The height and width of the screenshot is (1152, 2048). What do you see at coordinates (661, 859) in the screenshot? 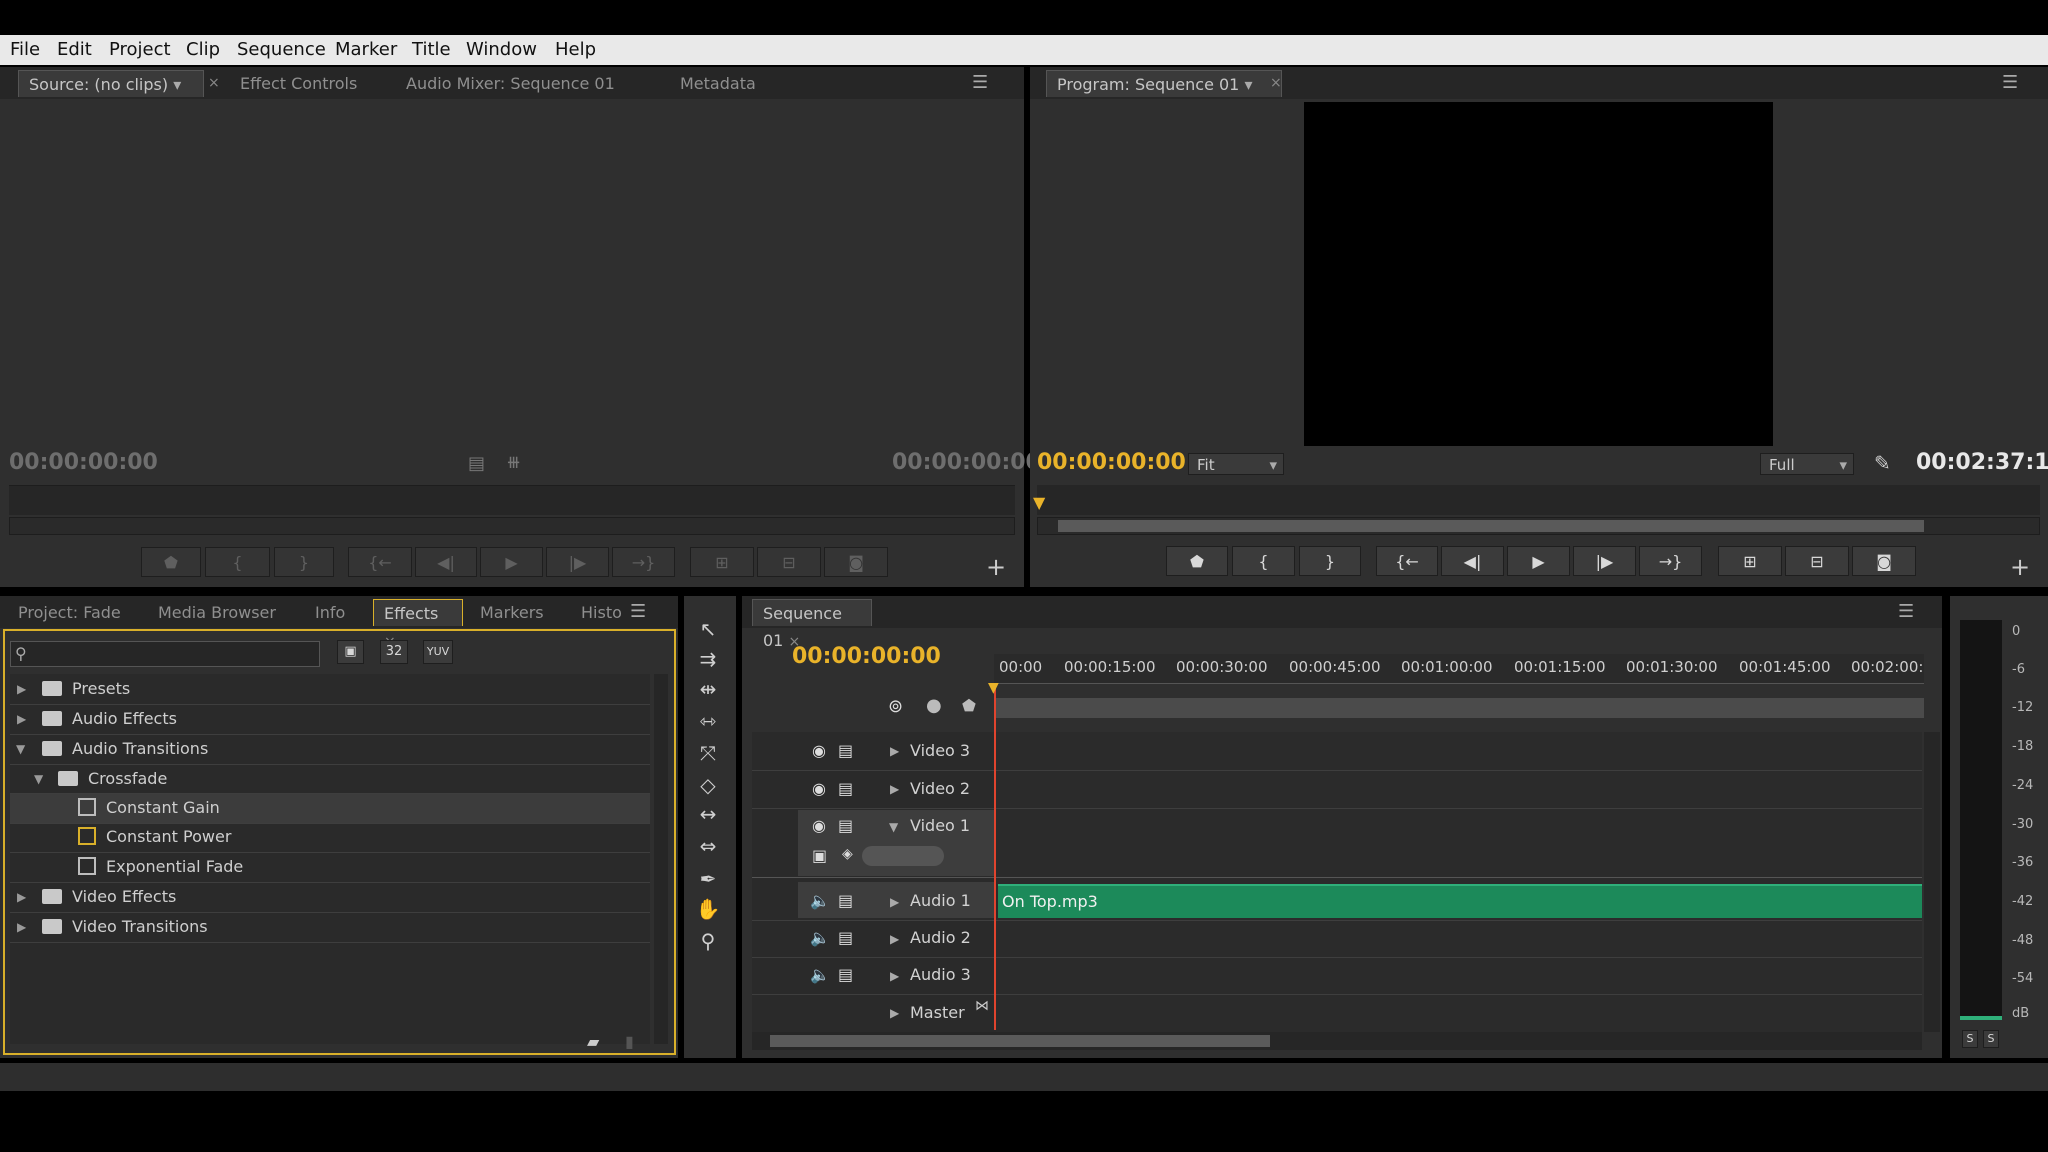
I see `effects-tree-scrollbar` at bounding box center [661, 859].